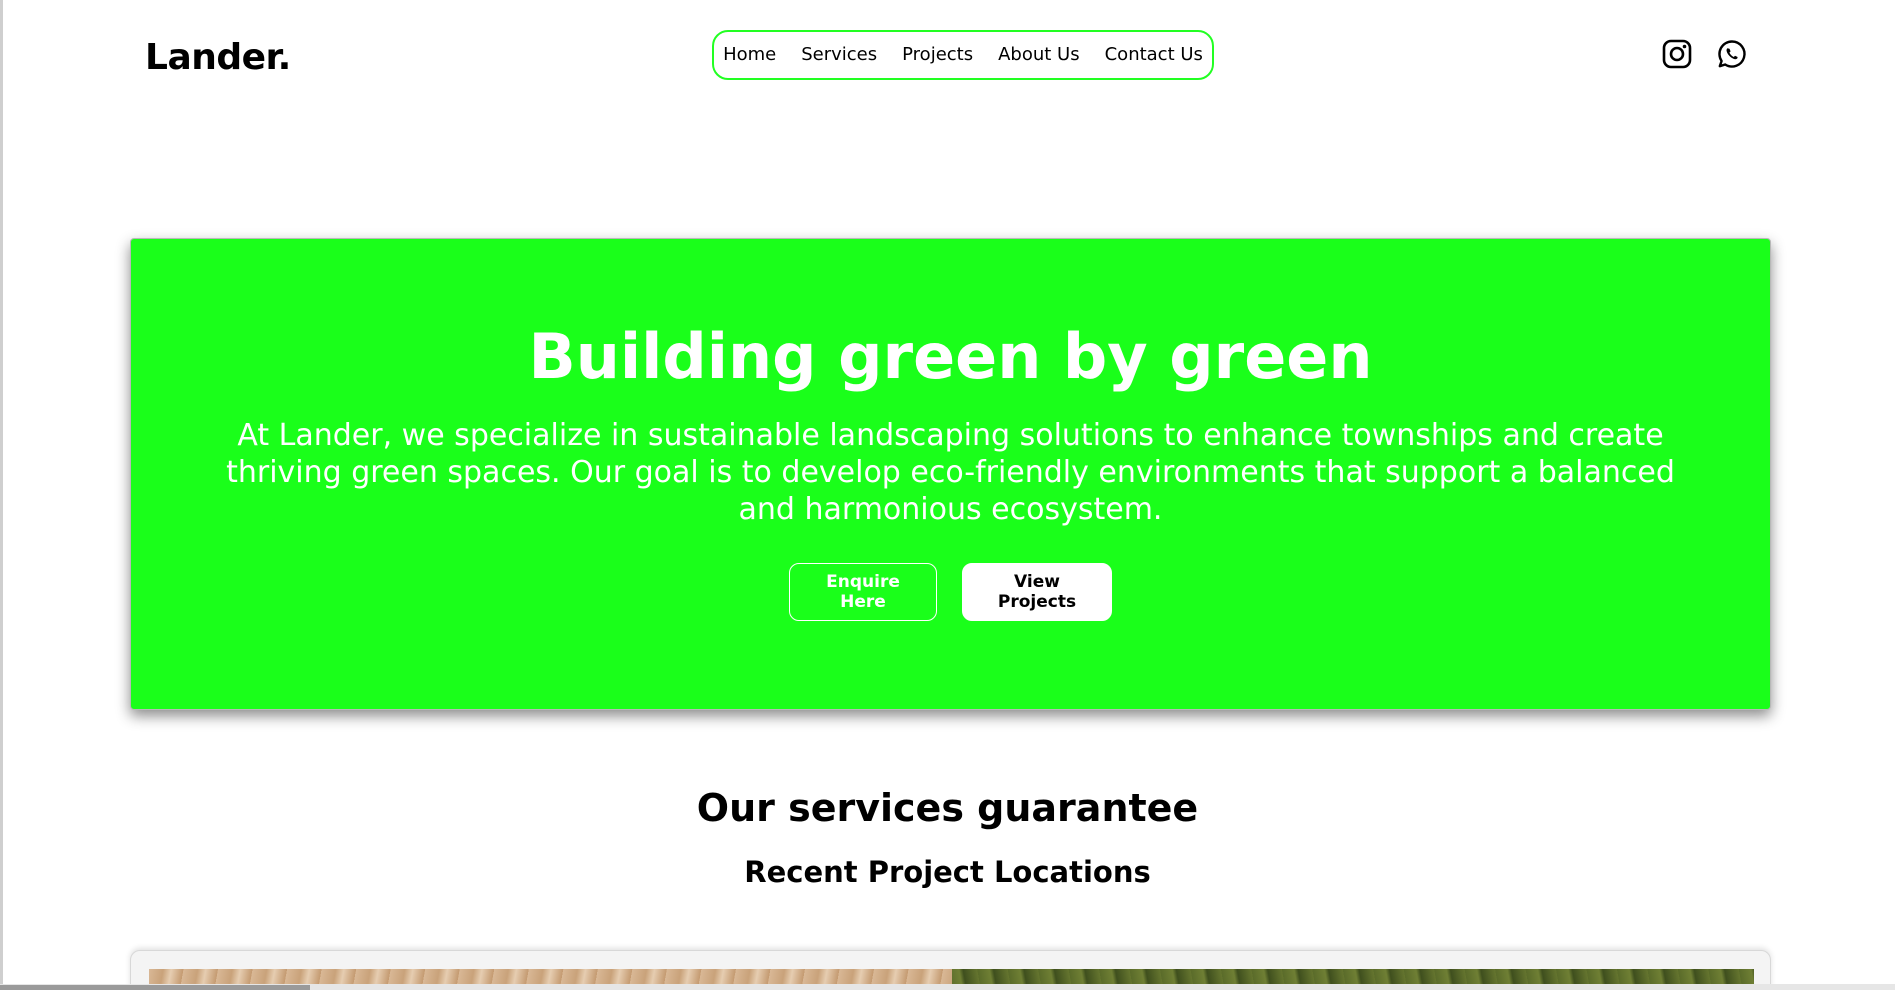  I want to click on whatsapp-icon, so click(1732, 54).